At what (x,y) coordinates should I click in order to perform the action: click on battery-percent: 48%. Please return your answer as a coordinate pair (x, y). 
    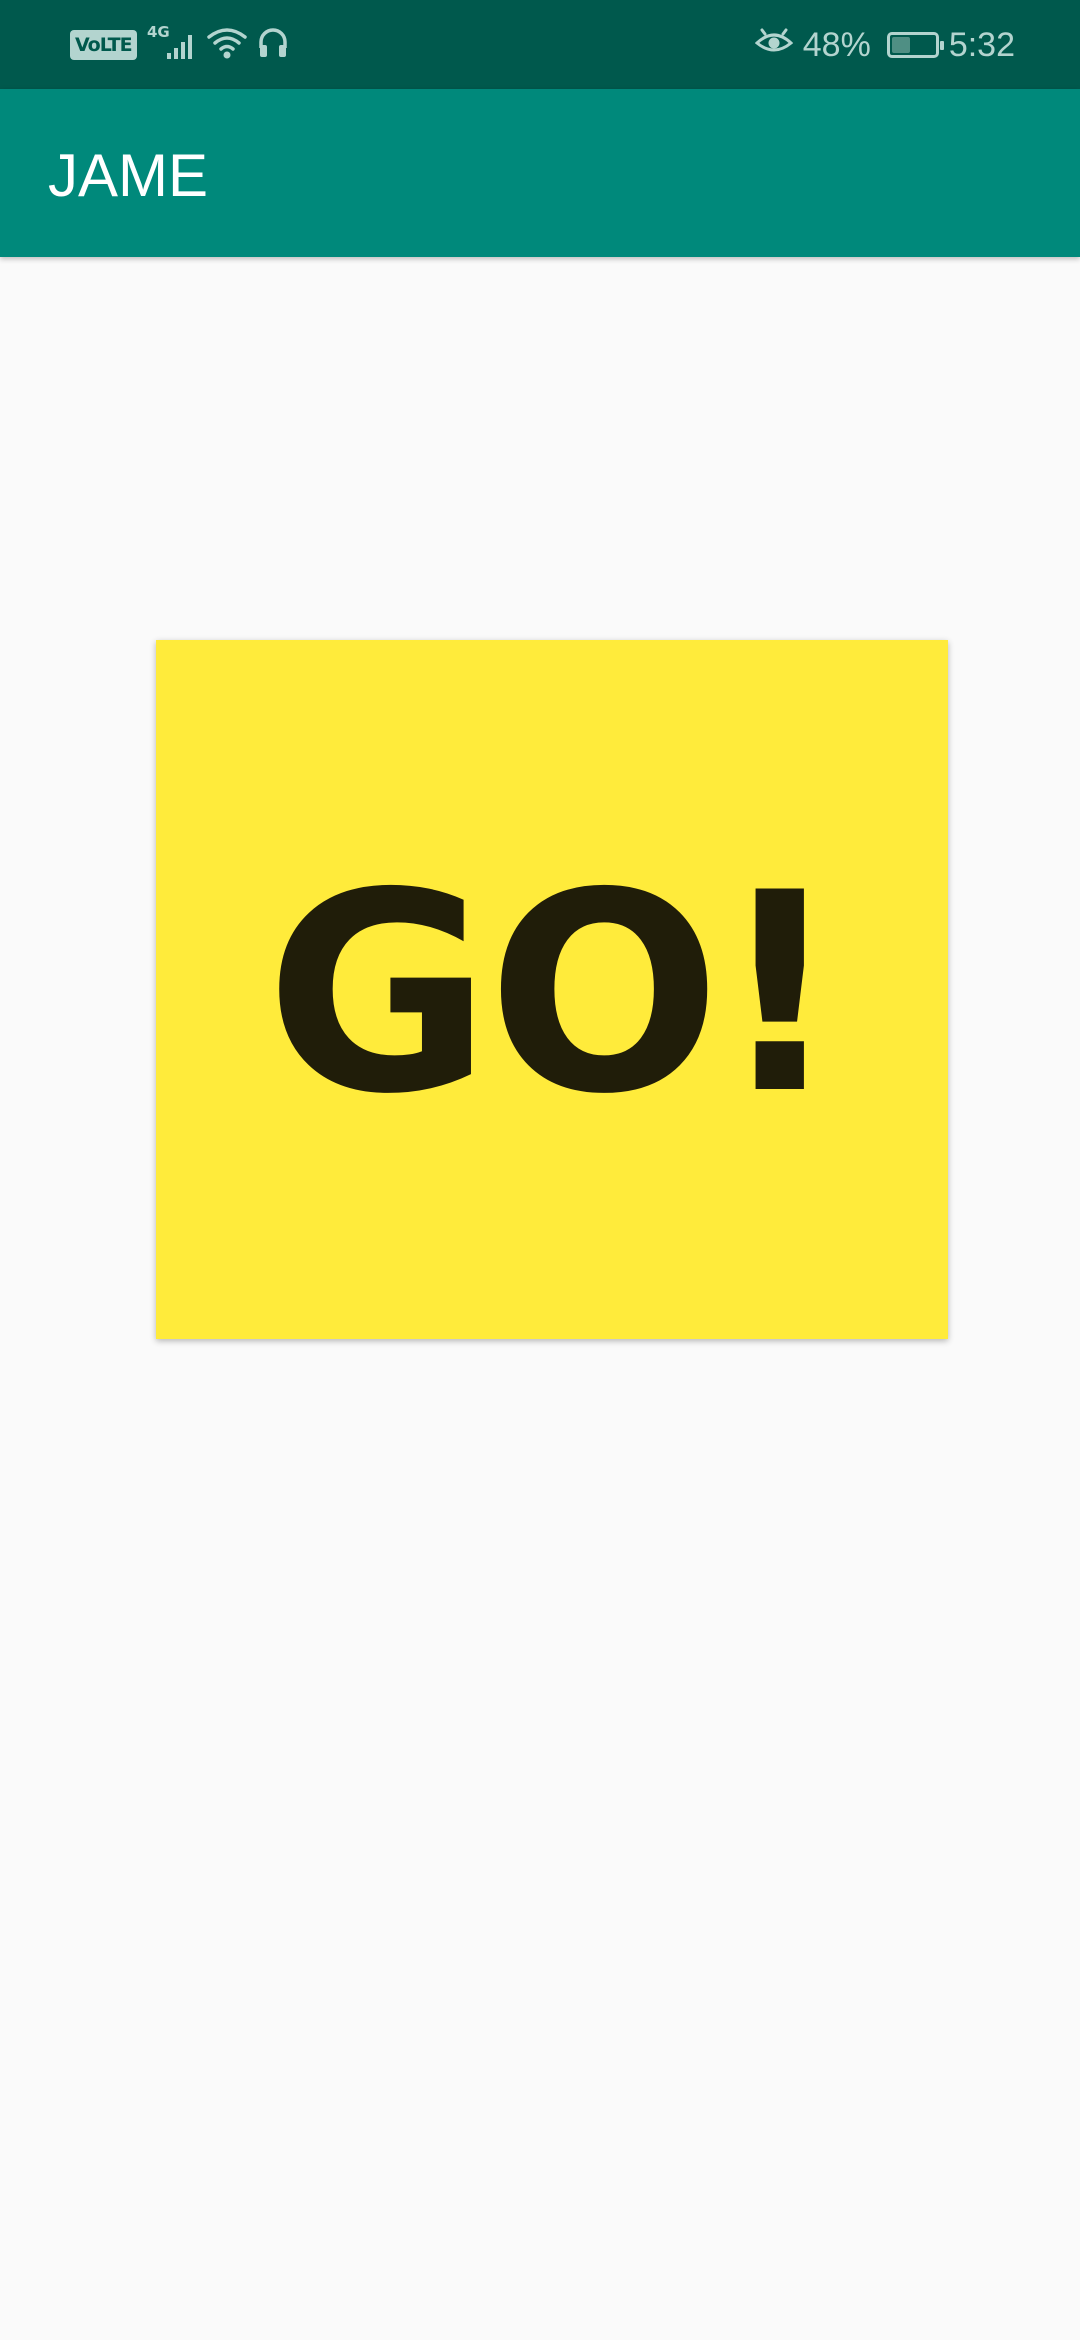
    Looking at the image, I should click on (836, 44).